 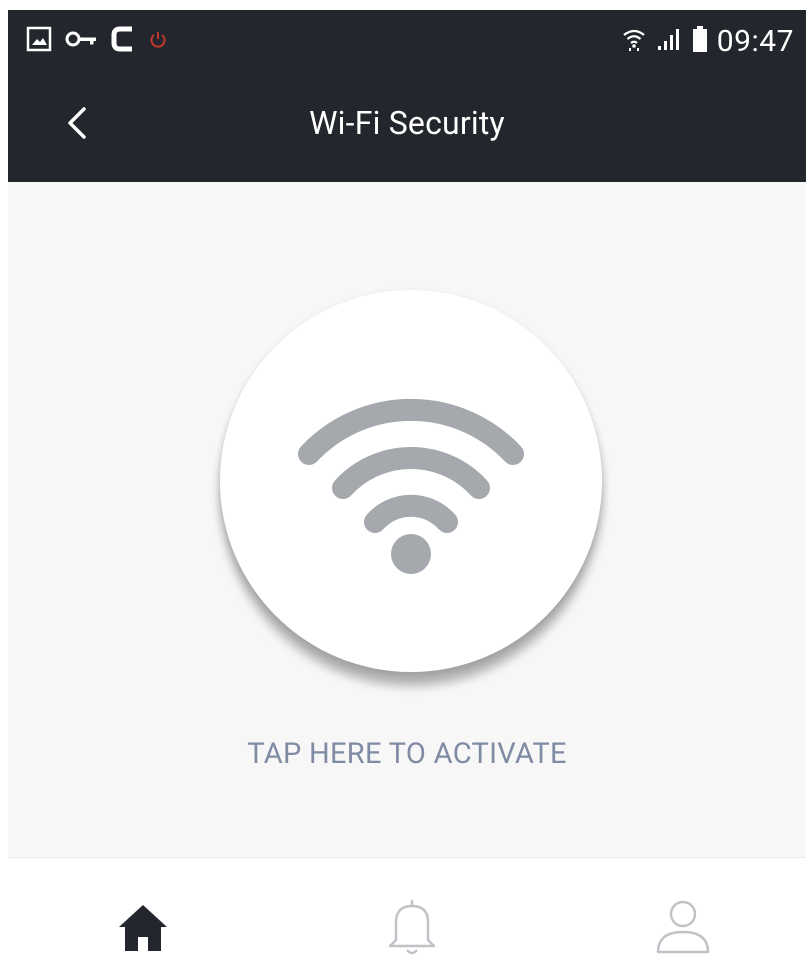 I want to click on status-bar-left-icons, so click(x=97, y=41).